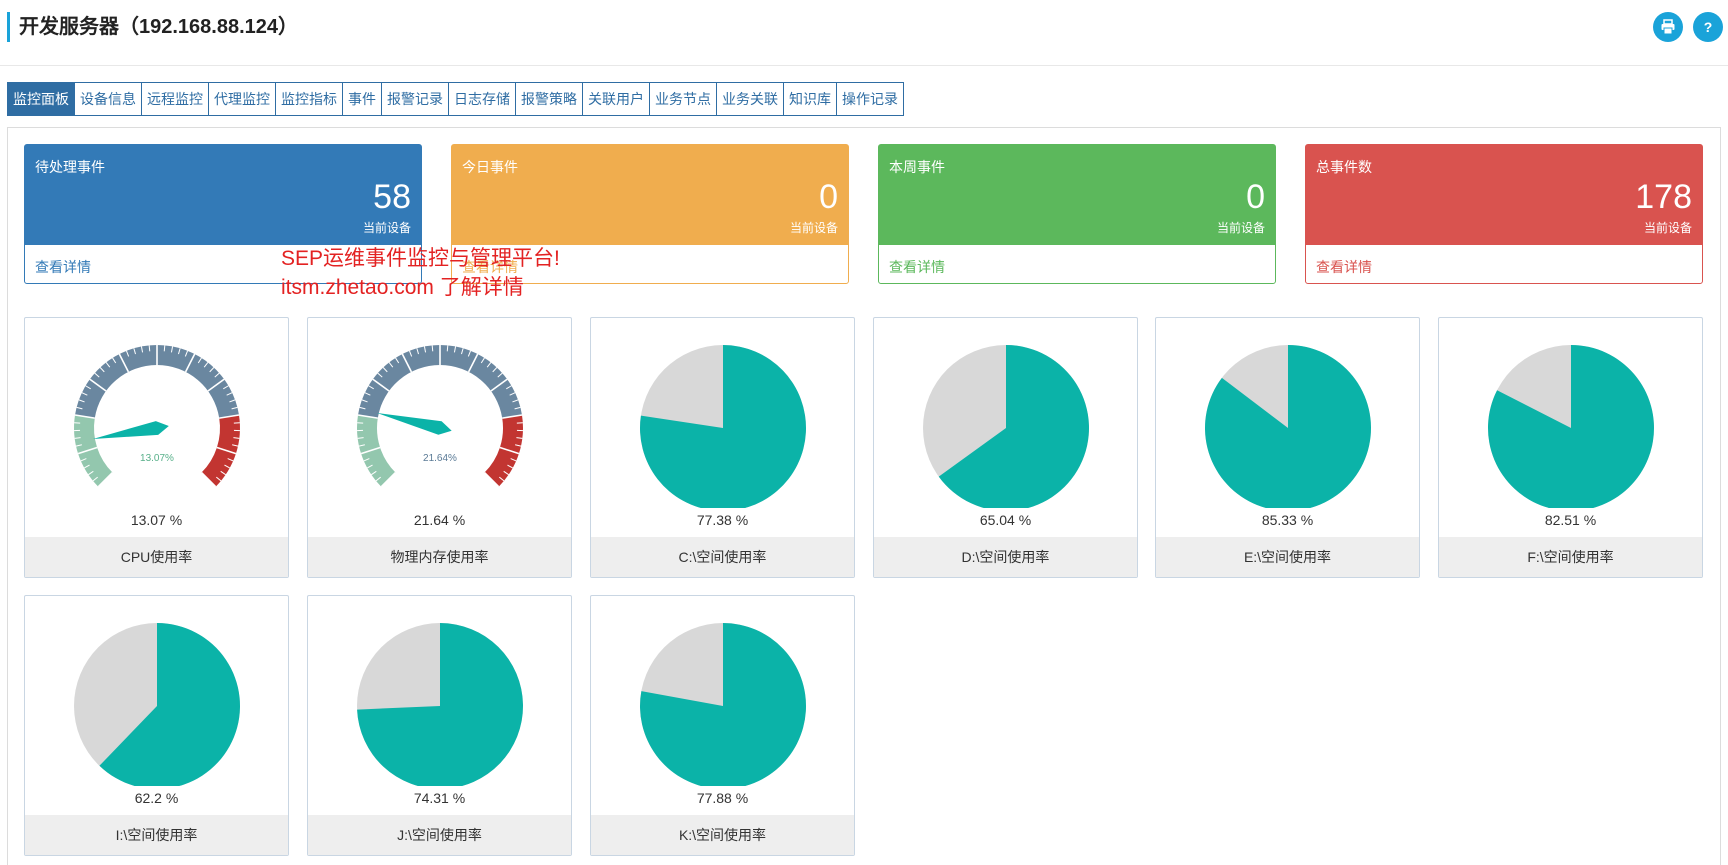  Describe the element at coordinates (722, 520) in the screenshot. I see `usage-percent: 77.38 %` at that location.